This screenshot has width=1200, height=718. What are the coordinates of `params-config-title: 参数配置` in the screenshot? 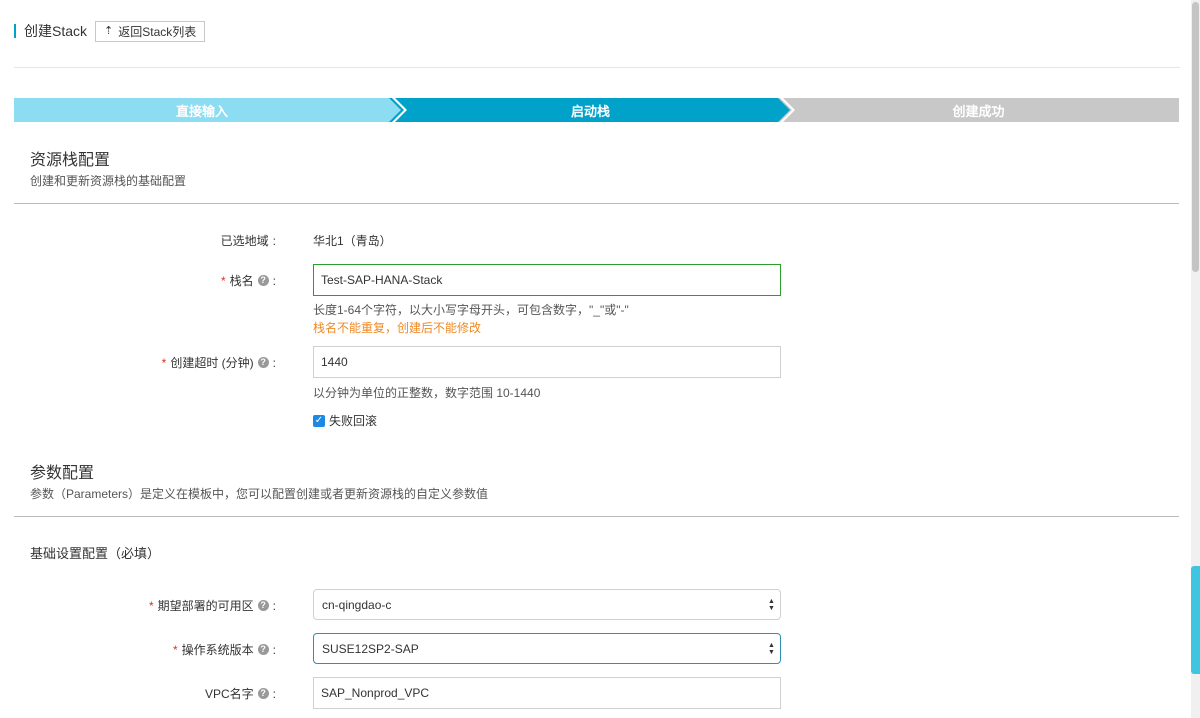 It's located at (62, 473).